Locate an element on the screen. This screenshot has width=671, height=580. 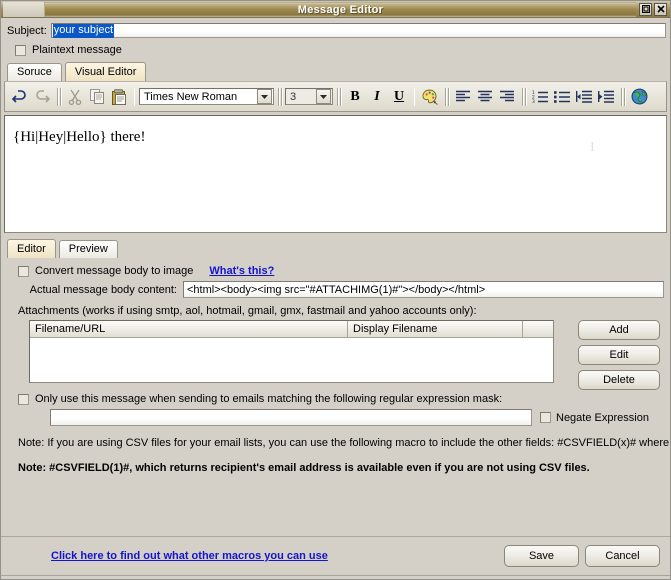
tab-visual-editor: Visual Editor is located at coordinates (105, 71).